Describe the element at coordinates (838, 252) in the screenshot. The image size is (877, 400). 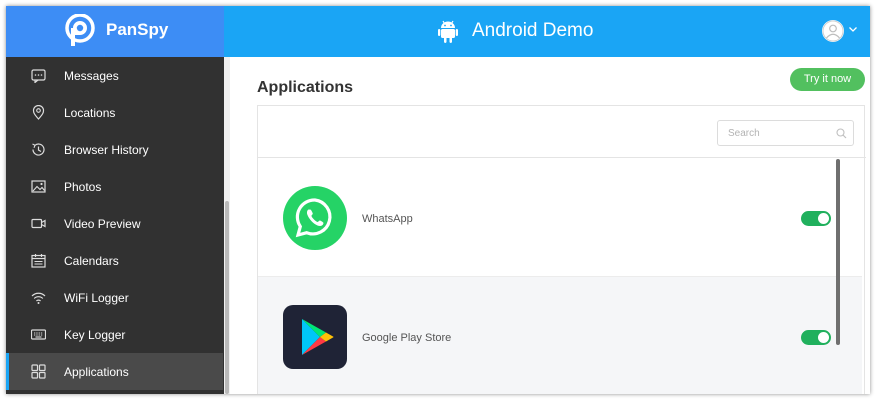
I see `content-scrollbar-thumb` at that location.